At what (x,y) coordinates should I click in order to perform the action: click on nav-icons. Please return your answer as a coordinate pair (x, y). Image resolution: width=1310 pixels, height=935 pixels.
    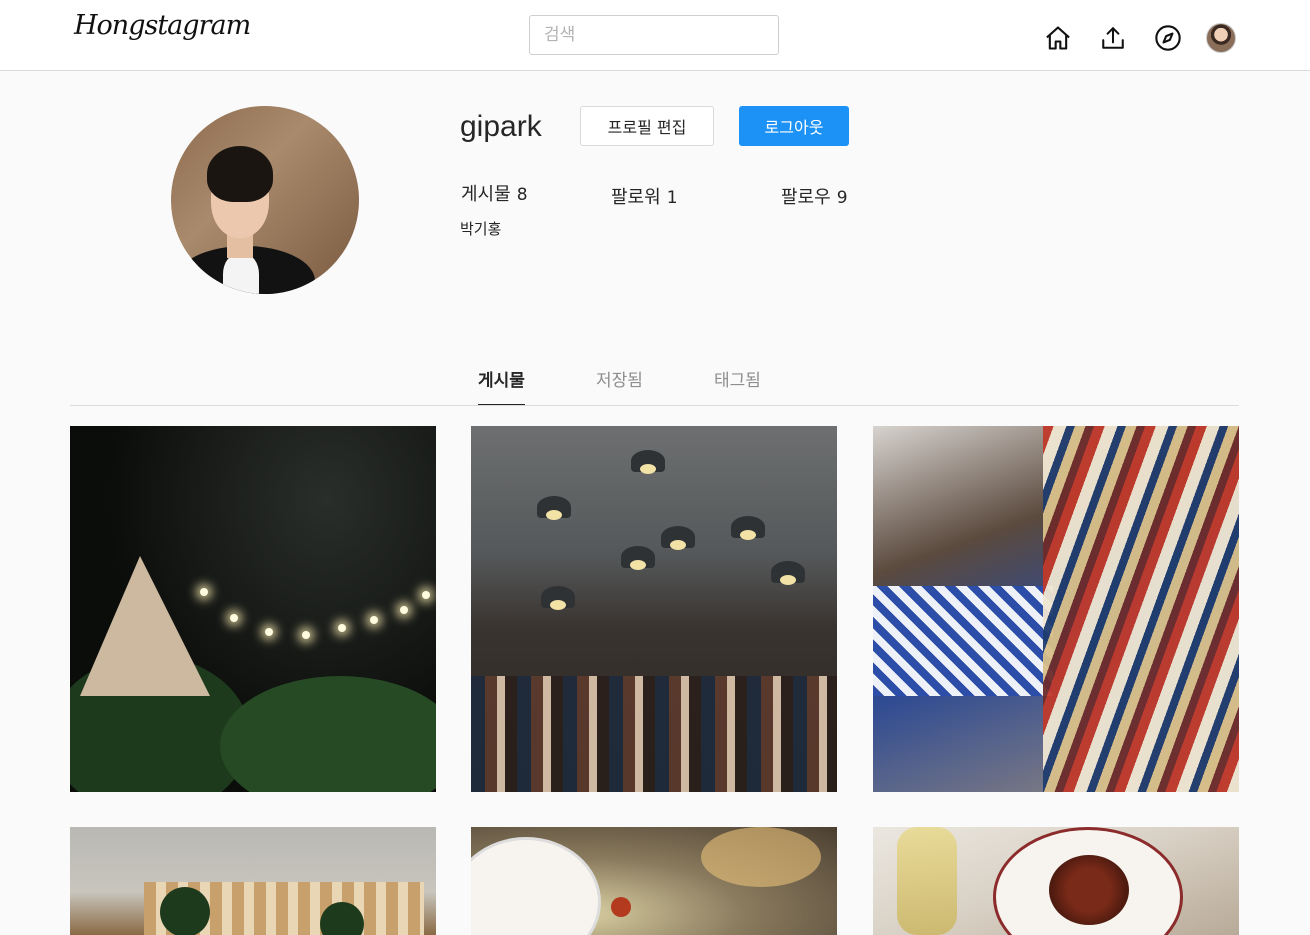
    Looking at the image, I should click on (1139, 38).